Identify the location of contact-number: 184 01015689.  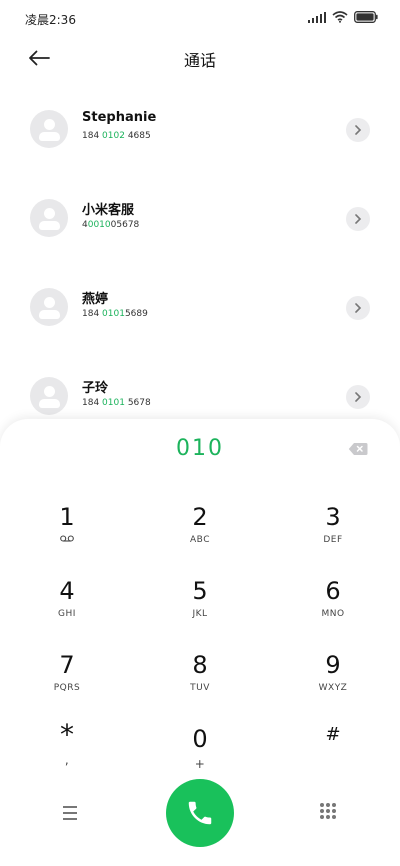
(115, 314).